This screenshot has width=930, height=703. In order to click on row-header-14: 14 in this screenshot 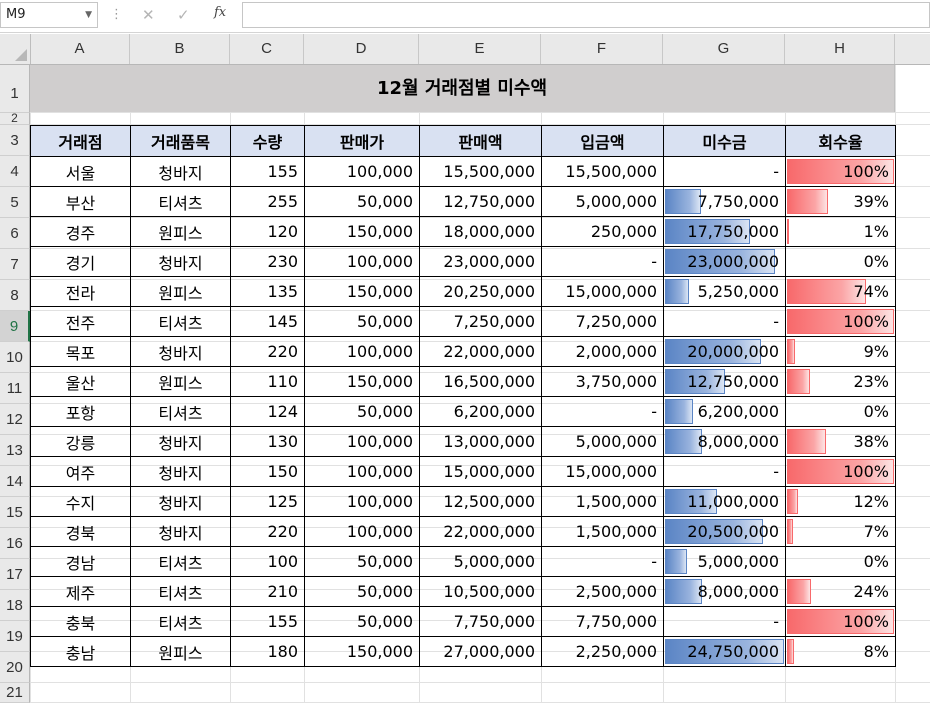, I will do `click(15, 481)`.